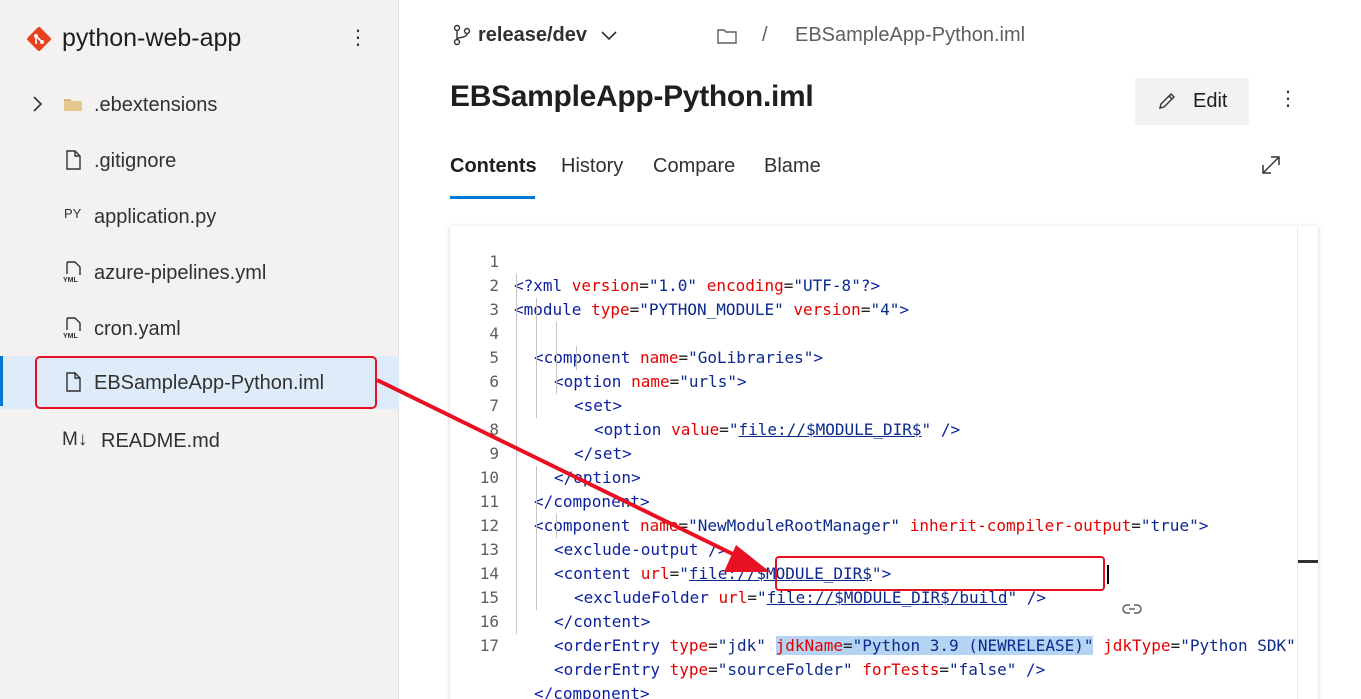 Image resolution: width=1361 pixels, height=699 pixels. Describe the element at coordinates (792, 166) in the screenshot. I see `tab-blame: Blame` at that location.